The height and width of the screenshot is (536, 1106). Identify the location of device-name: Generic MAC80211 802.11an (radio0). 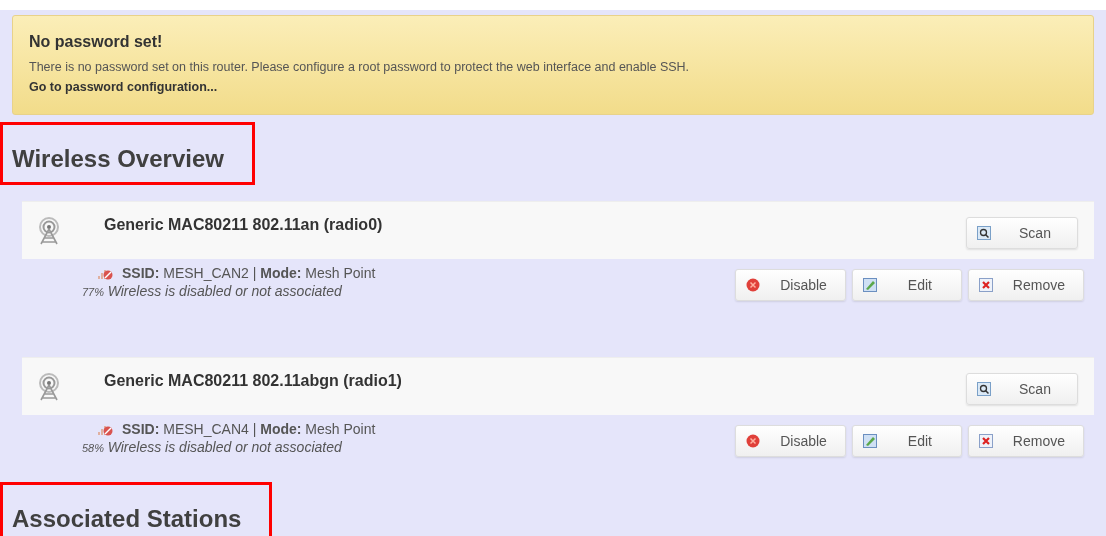
(244, 224).